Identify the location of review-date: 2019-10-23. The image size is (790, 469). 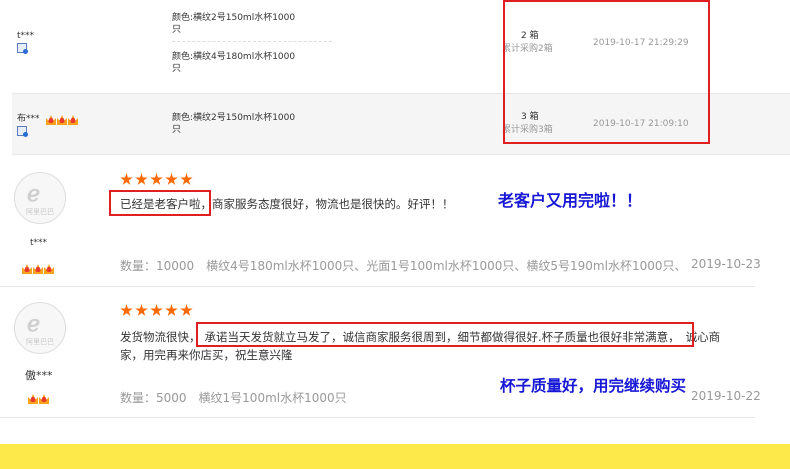
(726, 264).